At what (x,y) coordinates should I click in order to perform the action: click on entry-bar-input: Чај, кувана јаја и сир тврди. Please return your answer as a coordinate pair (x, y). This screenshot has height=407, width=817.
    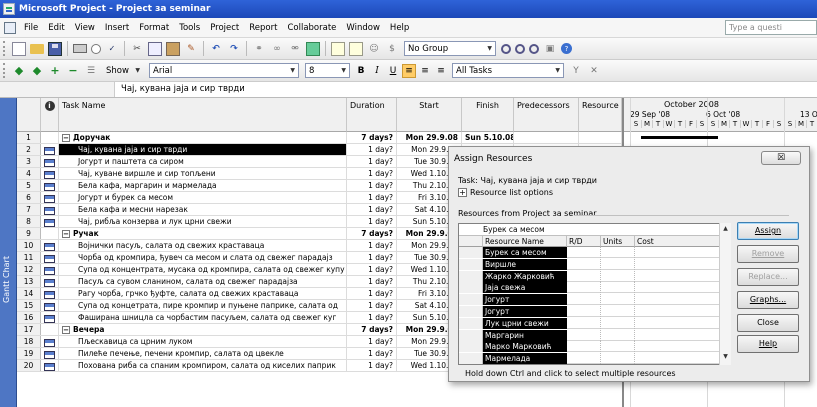
    Looking at the image, I should click on (183, 89).